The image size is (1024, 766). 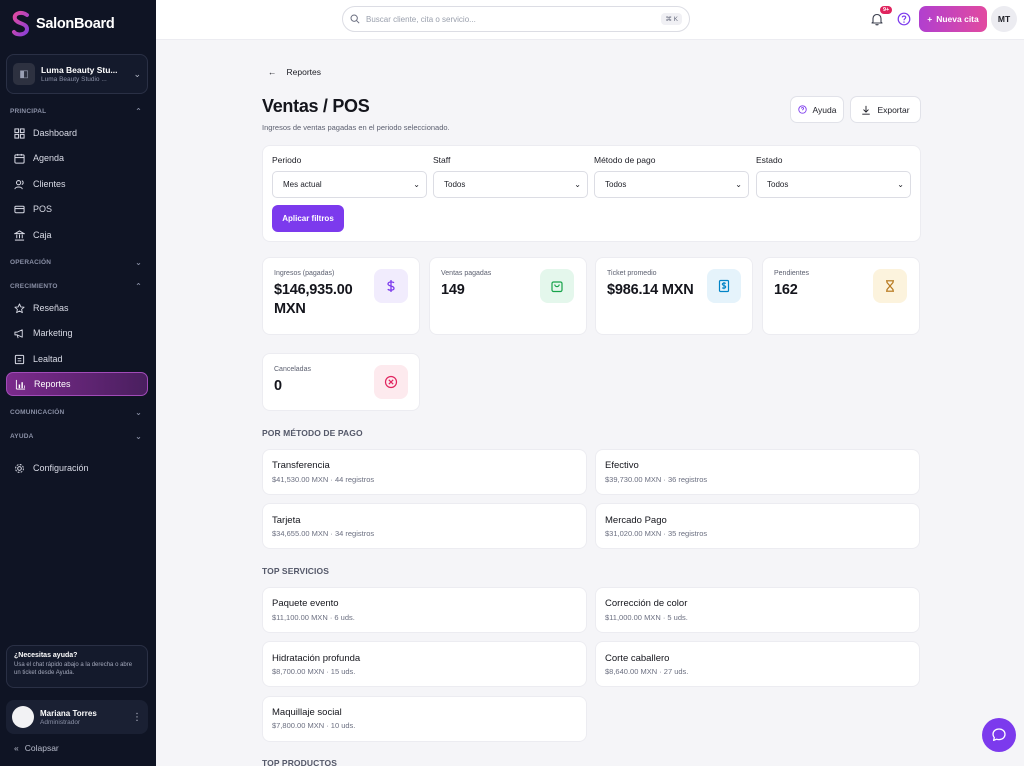 I want to click on shortcut-hint: ⌘ K, so click(x=671, y=19).